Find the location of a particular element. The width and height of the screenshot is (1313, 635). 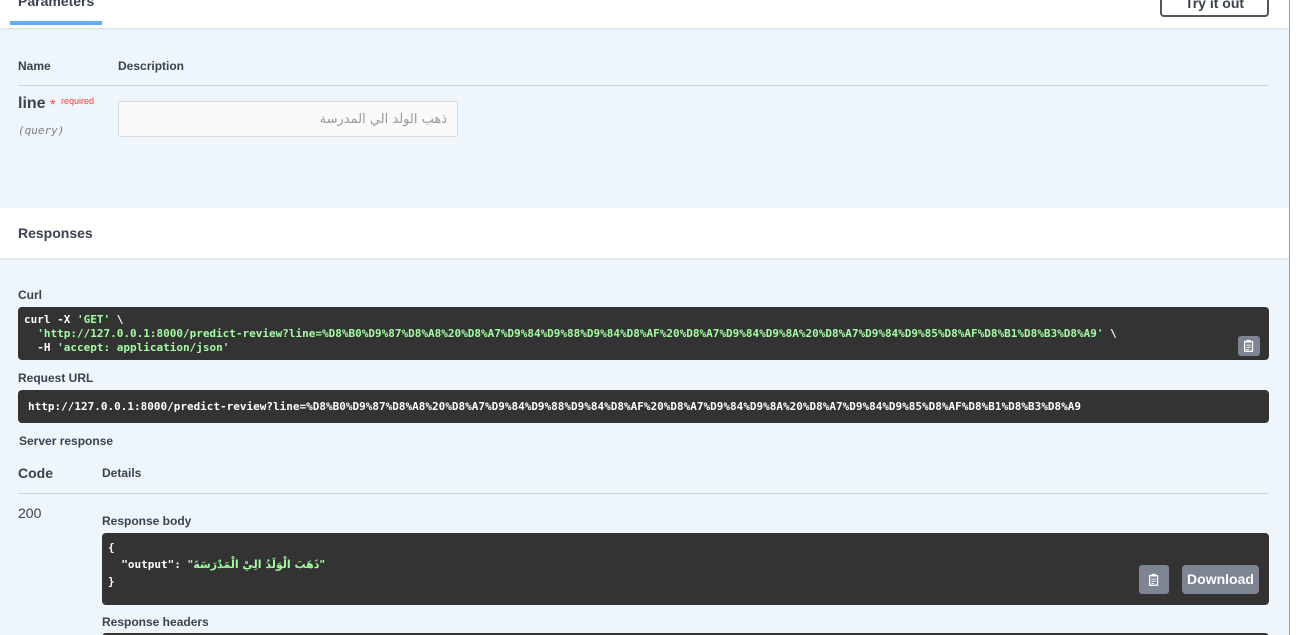

response-headers-label: Response headers is located at coordinates (155, 622).